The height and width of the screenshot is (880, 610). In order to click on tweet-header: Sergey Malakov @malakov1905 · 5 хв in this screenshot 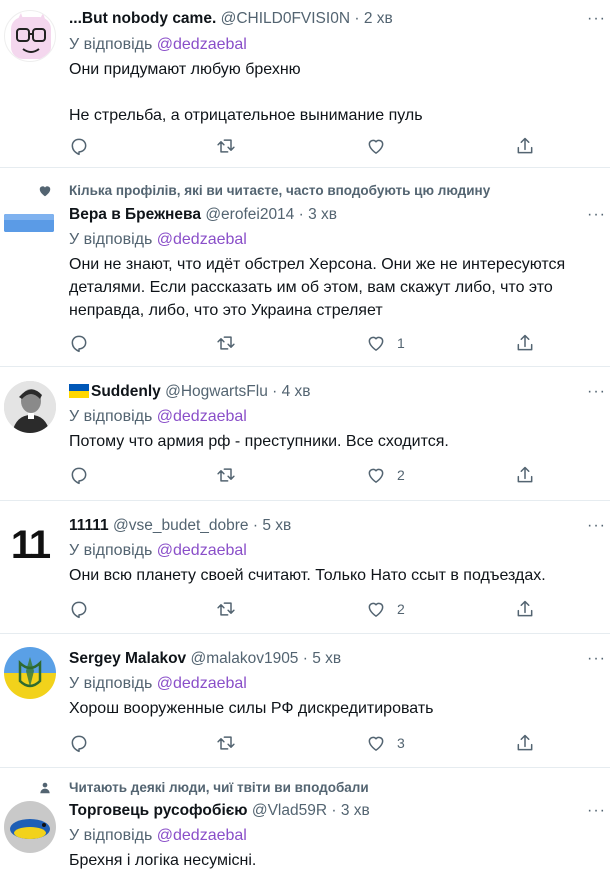, I will do `click(205, 659)`.